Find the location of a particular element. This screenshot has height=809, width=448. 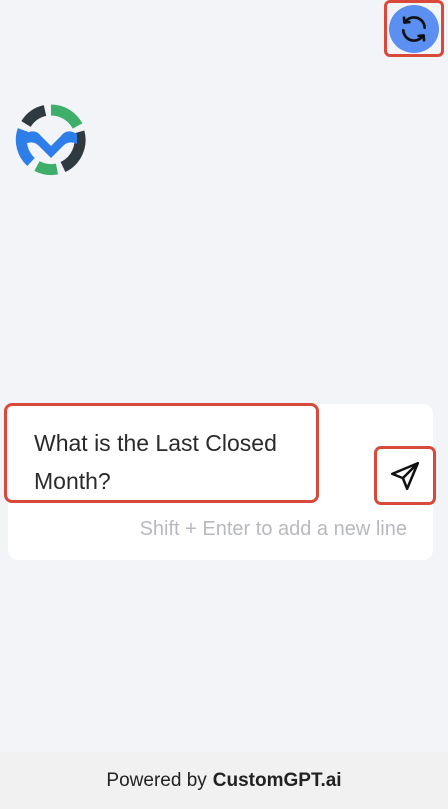

send-icon is located at coordinates (405, 475).